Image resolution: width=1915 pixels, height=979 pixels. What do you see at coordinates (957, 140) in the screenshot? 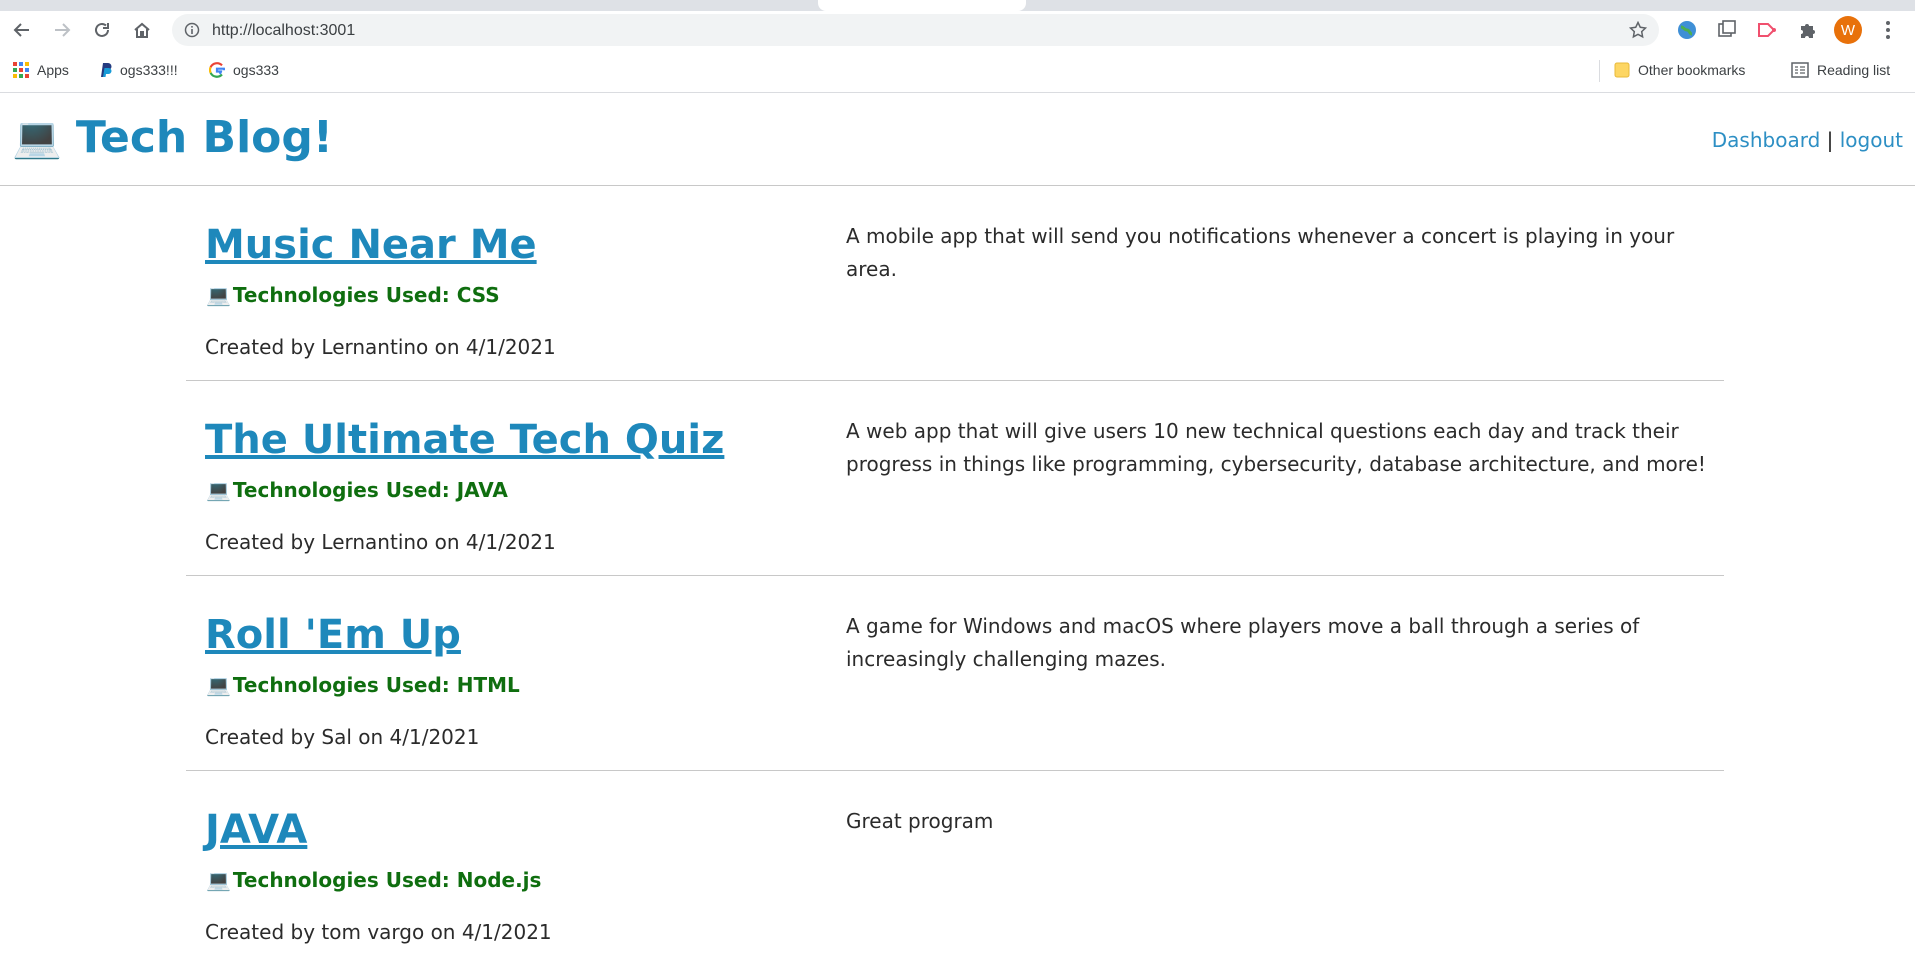
I see `site-header: 💻 Tech Blog! Dashboard | logout` at bounding box center [957, 140].